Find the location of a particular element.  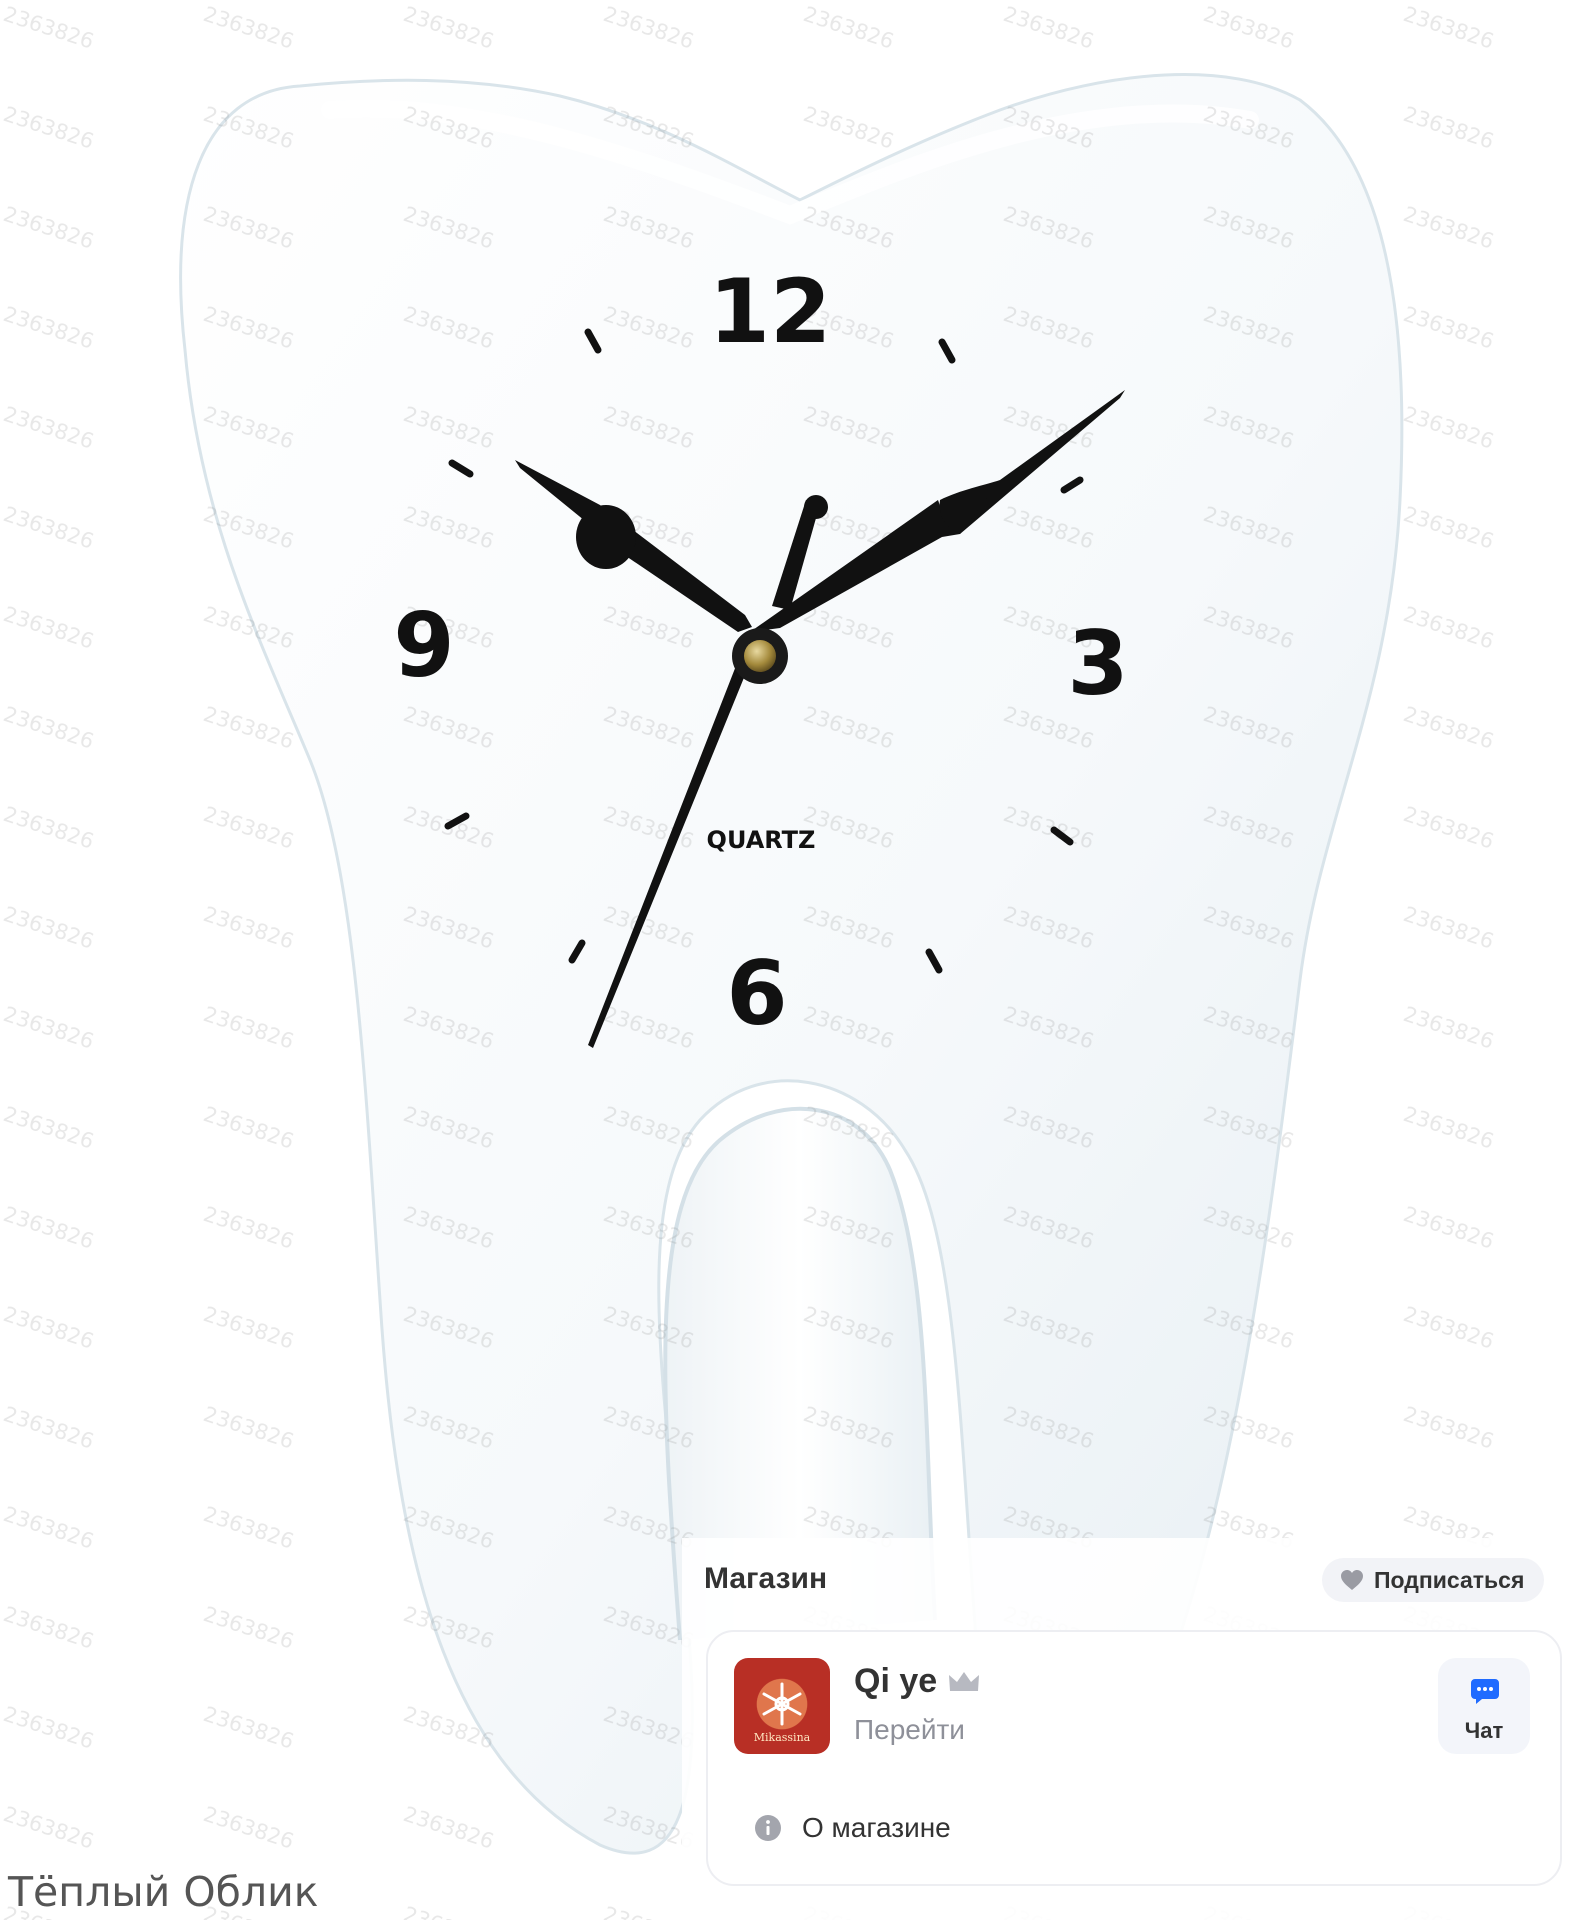

store-section-title: Магазин is located at coordinates (766, 1578).